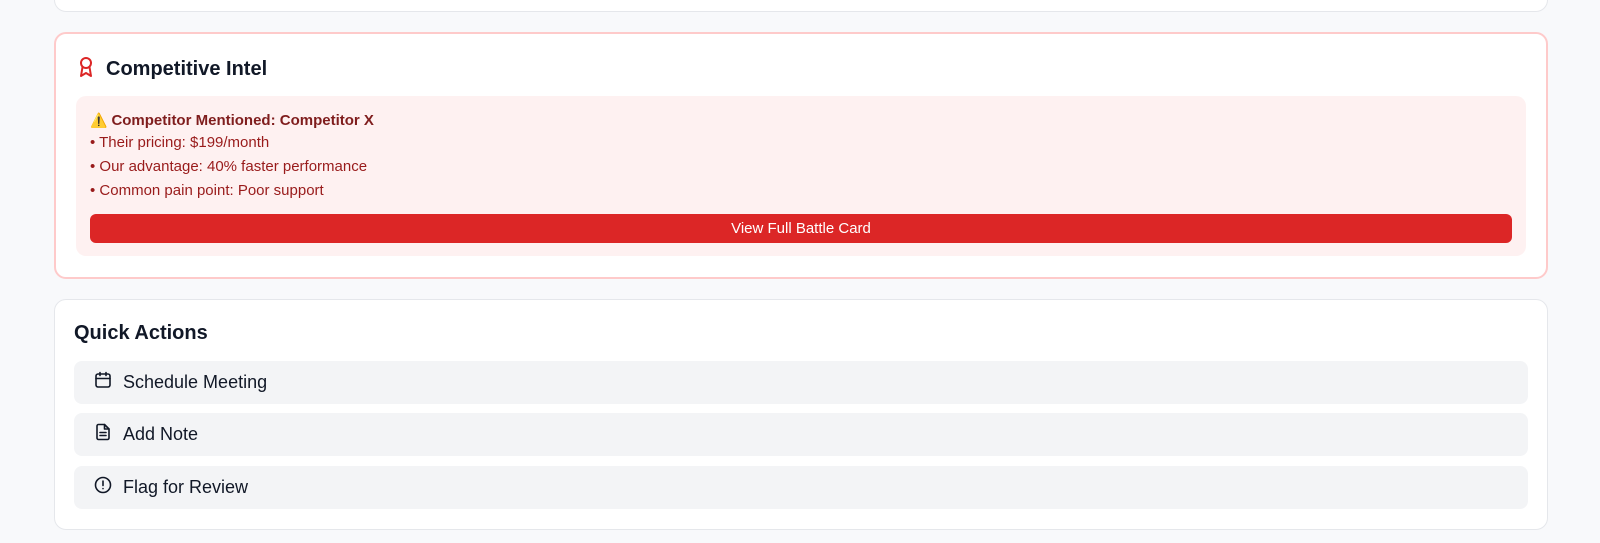 This screenshot has width=1600, height=543. Describe the element at coordinates (195, 382) in the screenshot. I see `schedule-meeting-label: Schedule Meeting` at that location.